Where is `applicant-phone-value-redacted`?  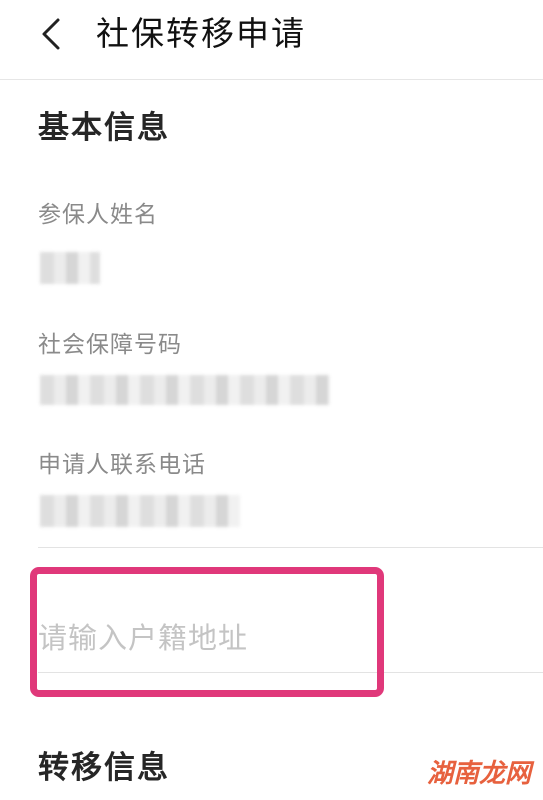
applicant-phone-value-redacted is located at coordinates (140, 511).